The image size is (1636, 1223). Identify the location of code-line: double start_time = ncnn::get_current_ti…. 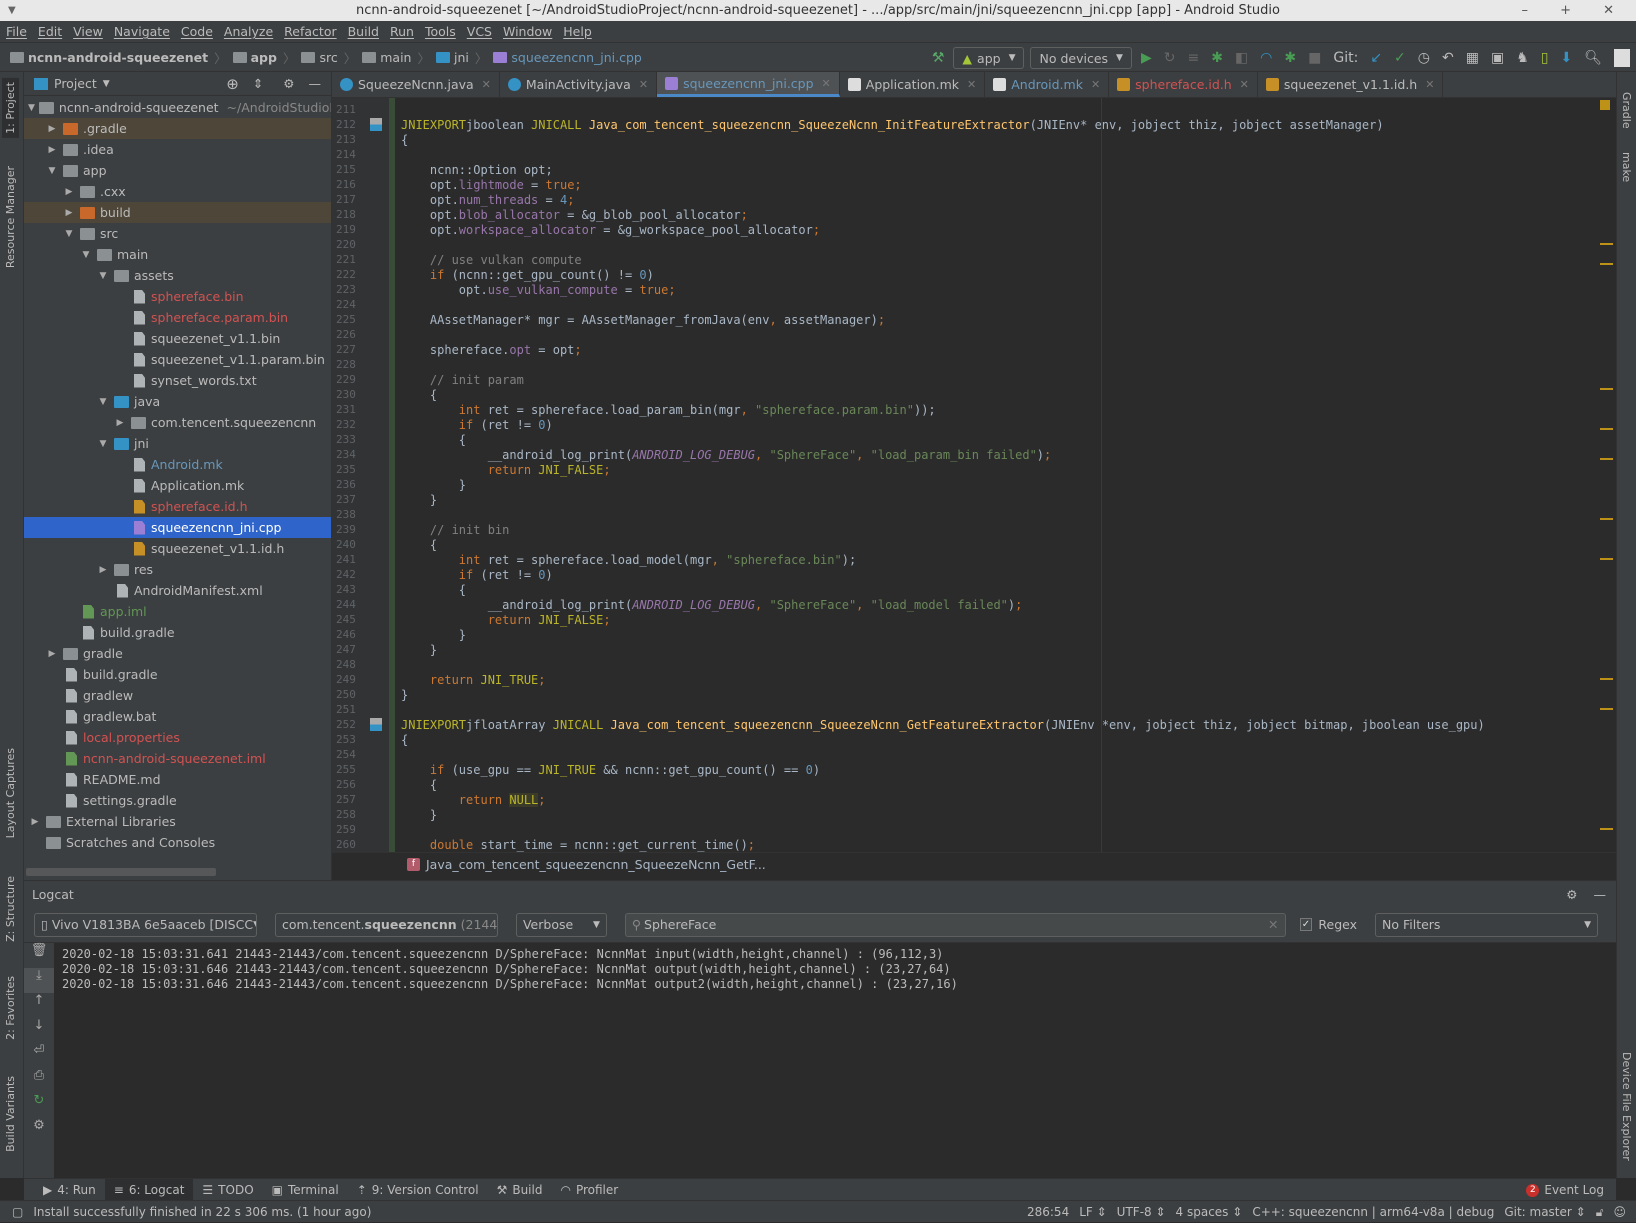
(578, 845).